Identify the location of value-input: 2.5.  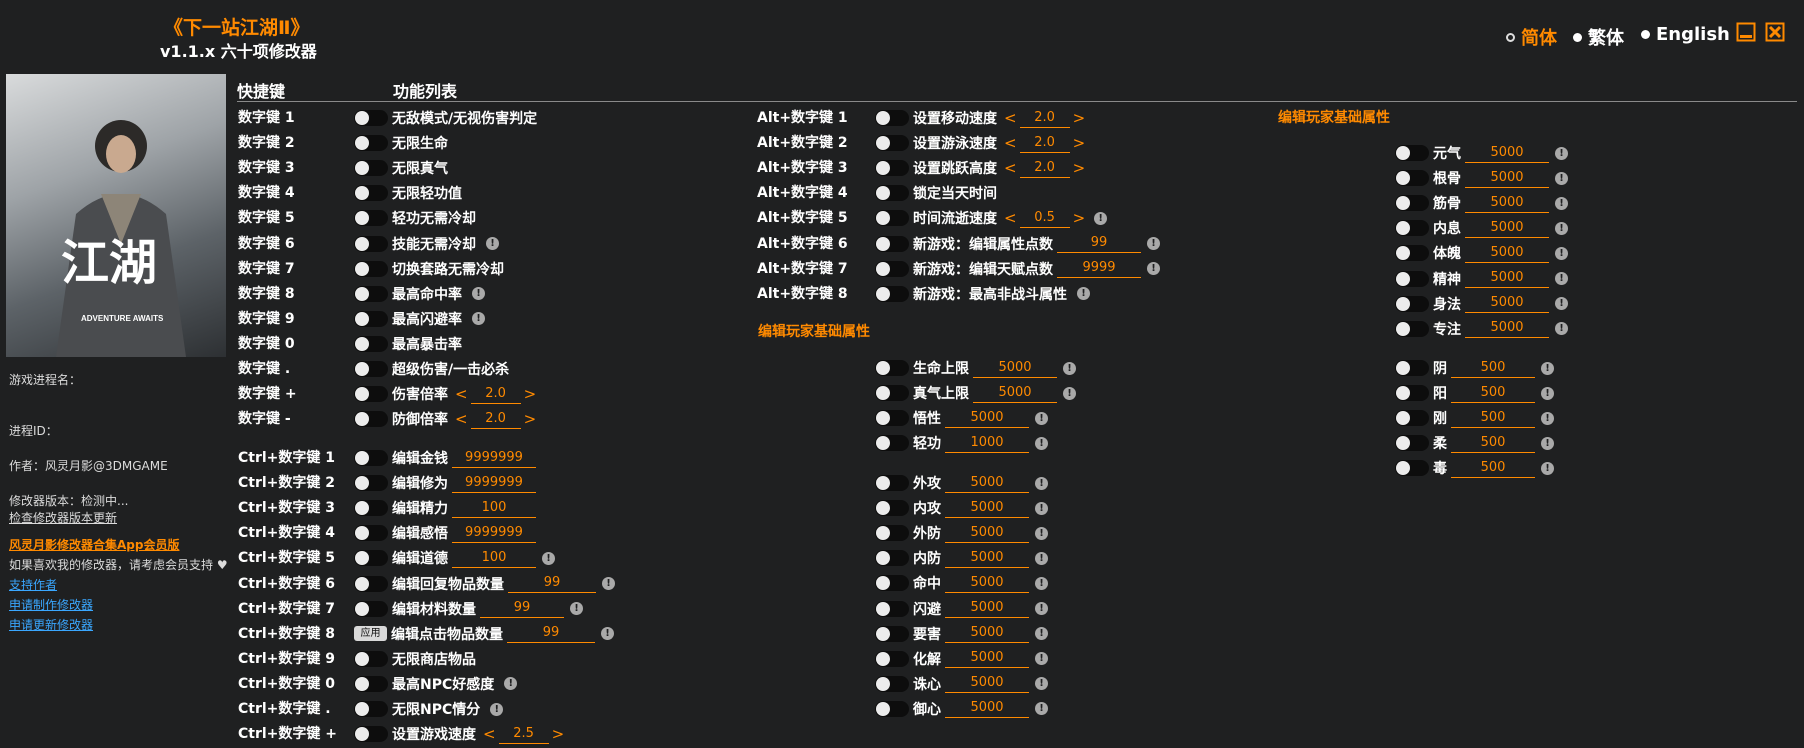
(523, 734).